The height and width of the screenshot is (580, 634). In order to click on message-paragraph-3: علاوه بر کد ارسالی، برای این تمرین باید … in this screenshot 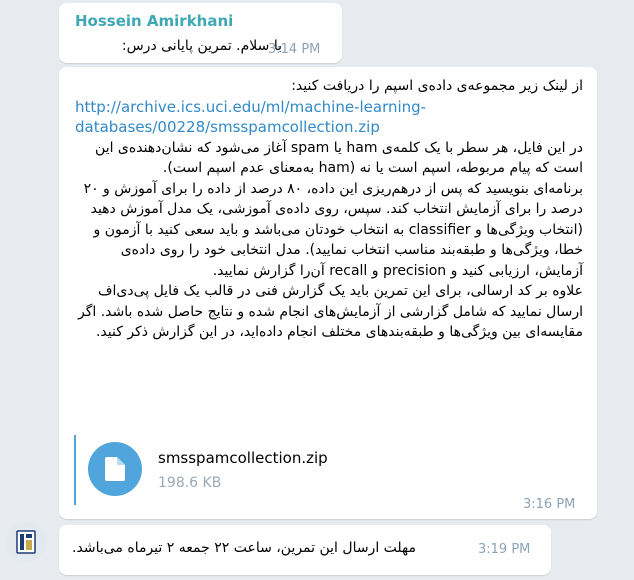, I will do `click(330, 311)`.